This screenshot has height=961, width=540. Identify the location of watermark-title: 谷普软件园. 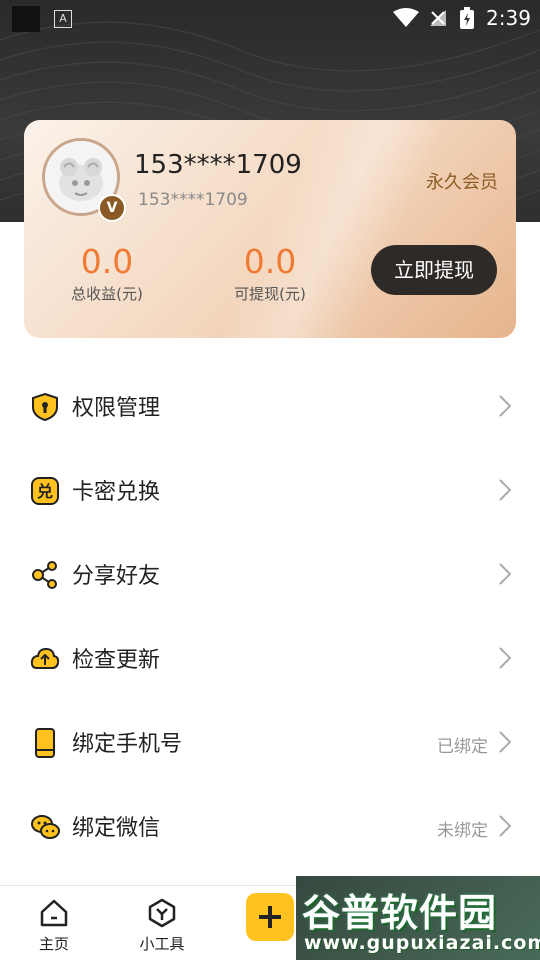
(400, 913).